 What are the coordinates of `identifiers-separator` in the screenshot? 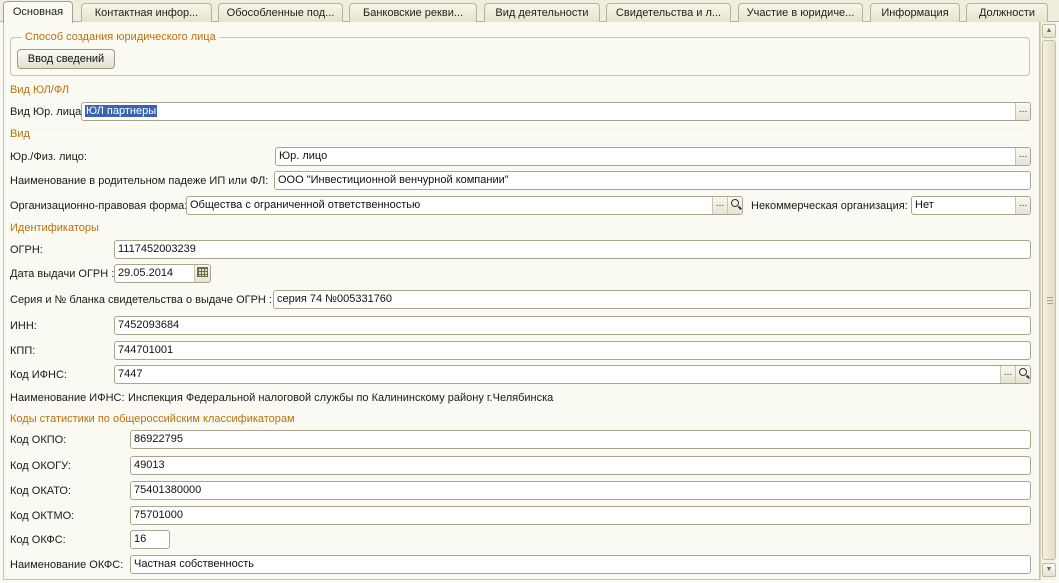 It's located at (566, 229).